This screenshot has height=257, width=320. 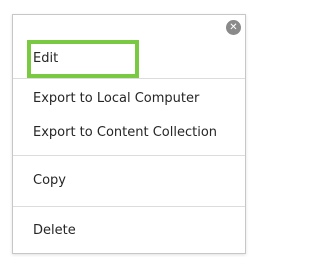 I want to click on menu-item-label: Export to Content Collection, so click(x=125, y=132).